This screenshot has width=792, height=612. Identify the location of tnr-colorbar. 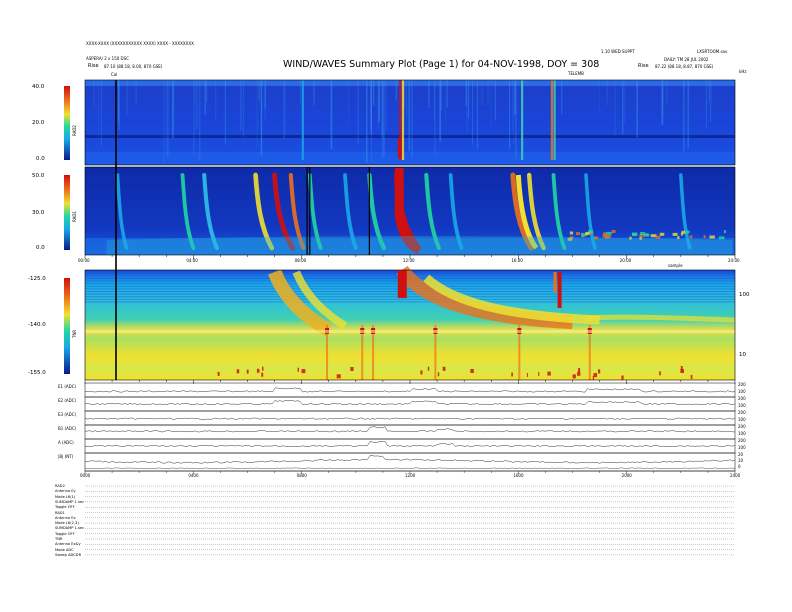
(67, 326).